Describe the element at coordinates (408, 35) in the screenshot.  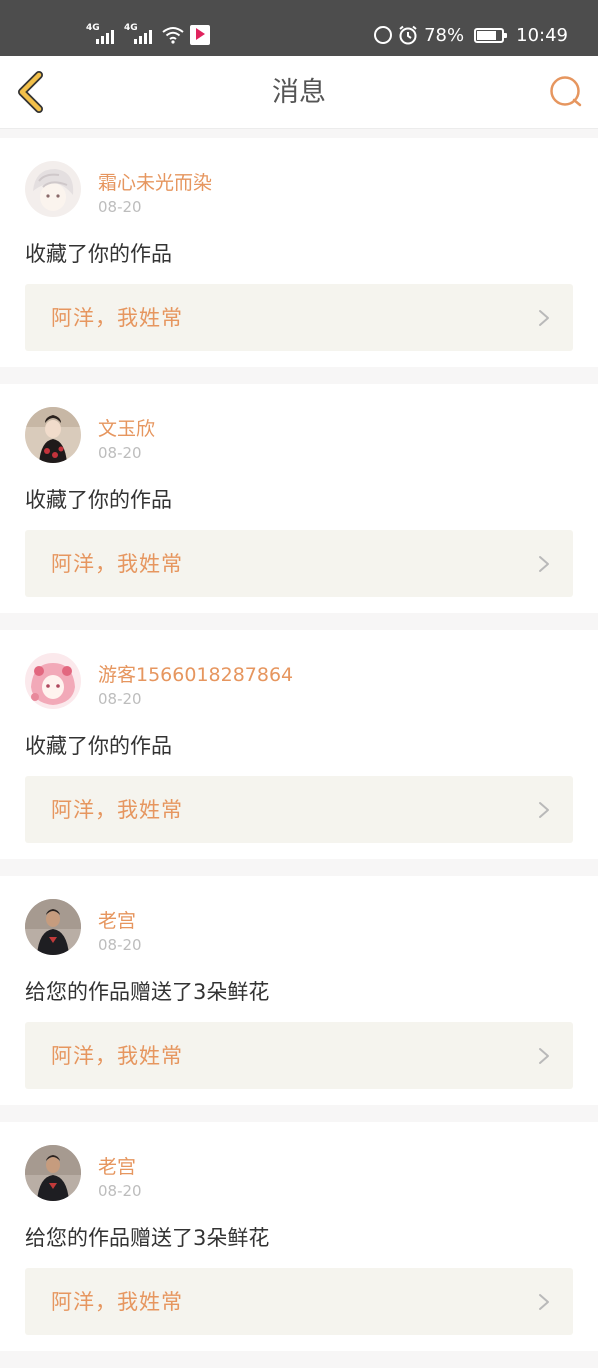
I see `alarm-icon` at that location.